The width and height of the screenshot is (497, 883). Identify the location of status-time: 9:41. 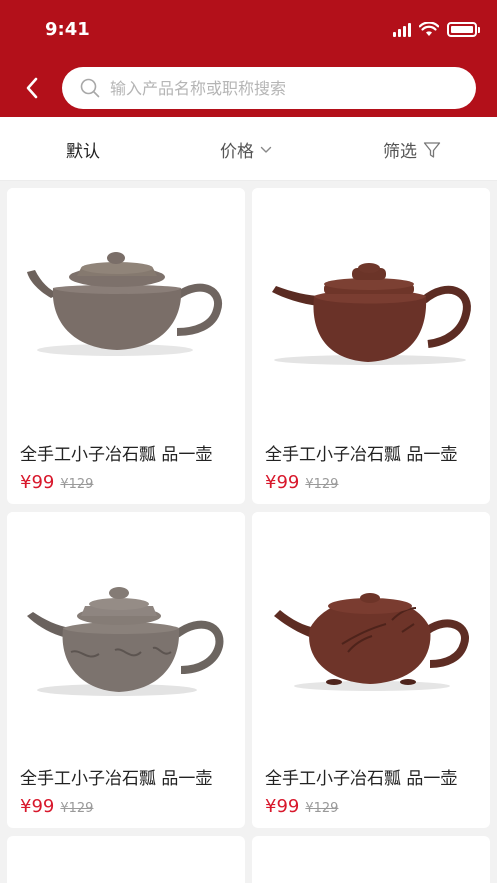
(67, 29).